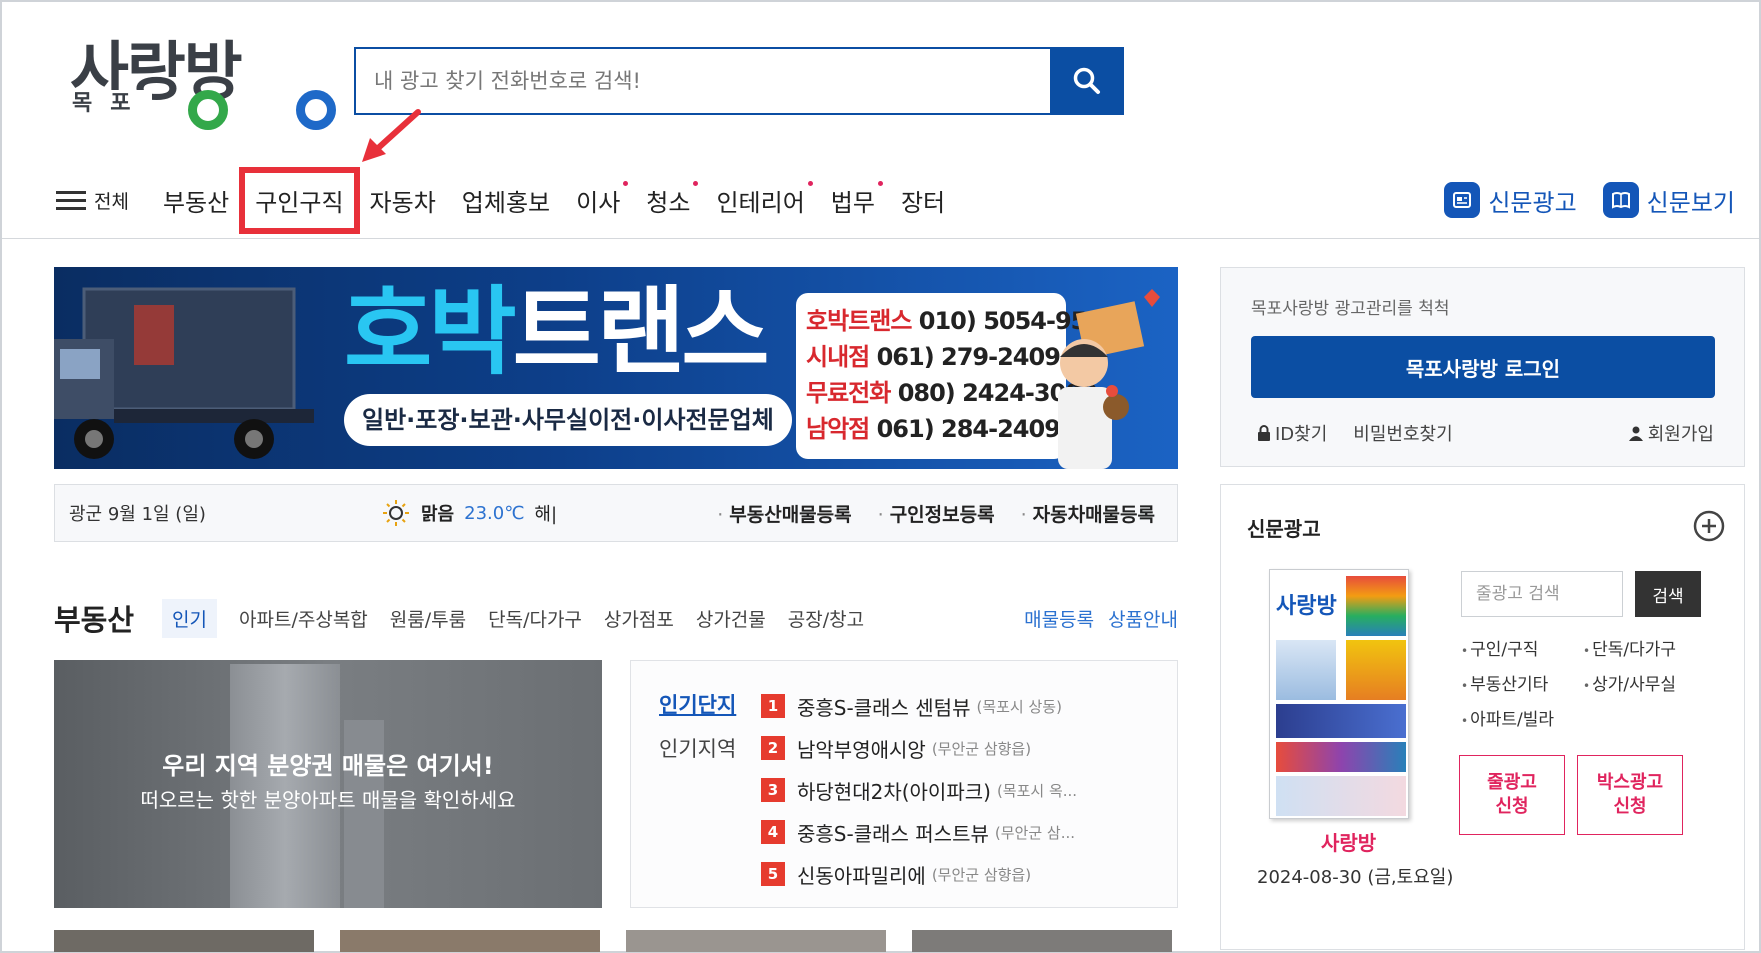  Describe the element at coordinates (568, 420) in the screenshot. I see `banner-subtitle: 일반·포장·보관·사무실이전·이사전문업체` at that location.